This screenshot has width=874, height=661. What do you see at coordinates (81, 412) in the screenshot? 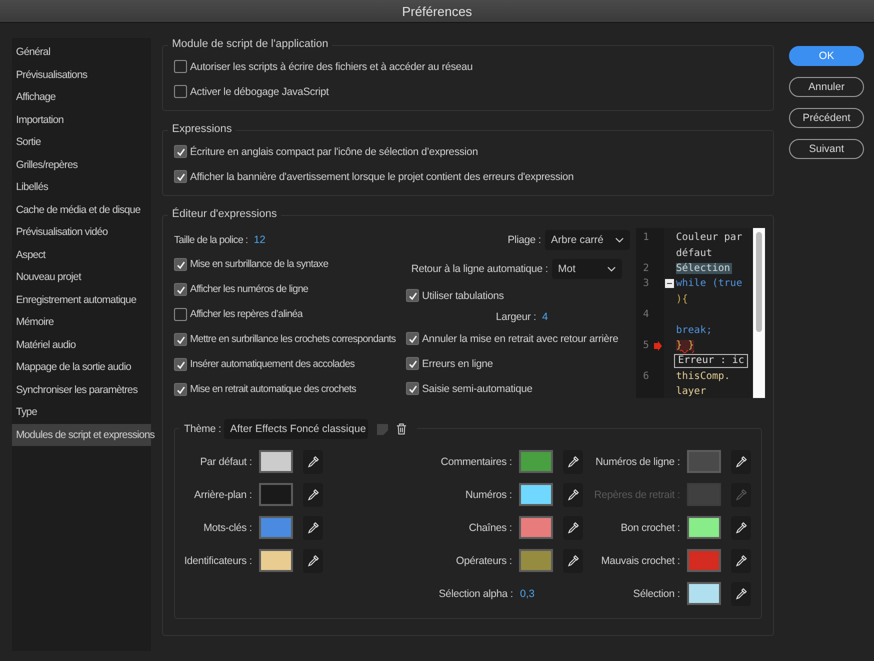
I see `sidebar-item: Type` at bounding box center [81, 412].